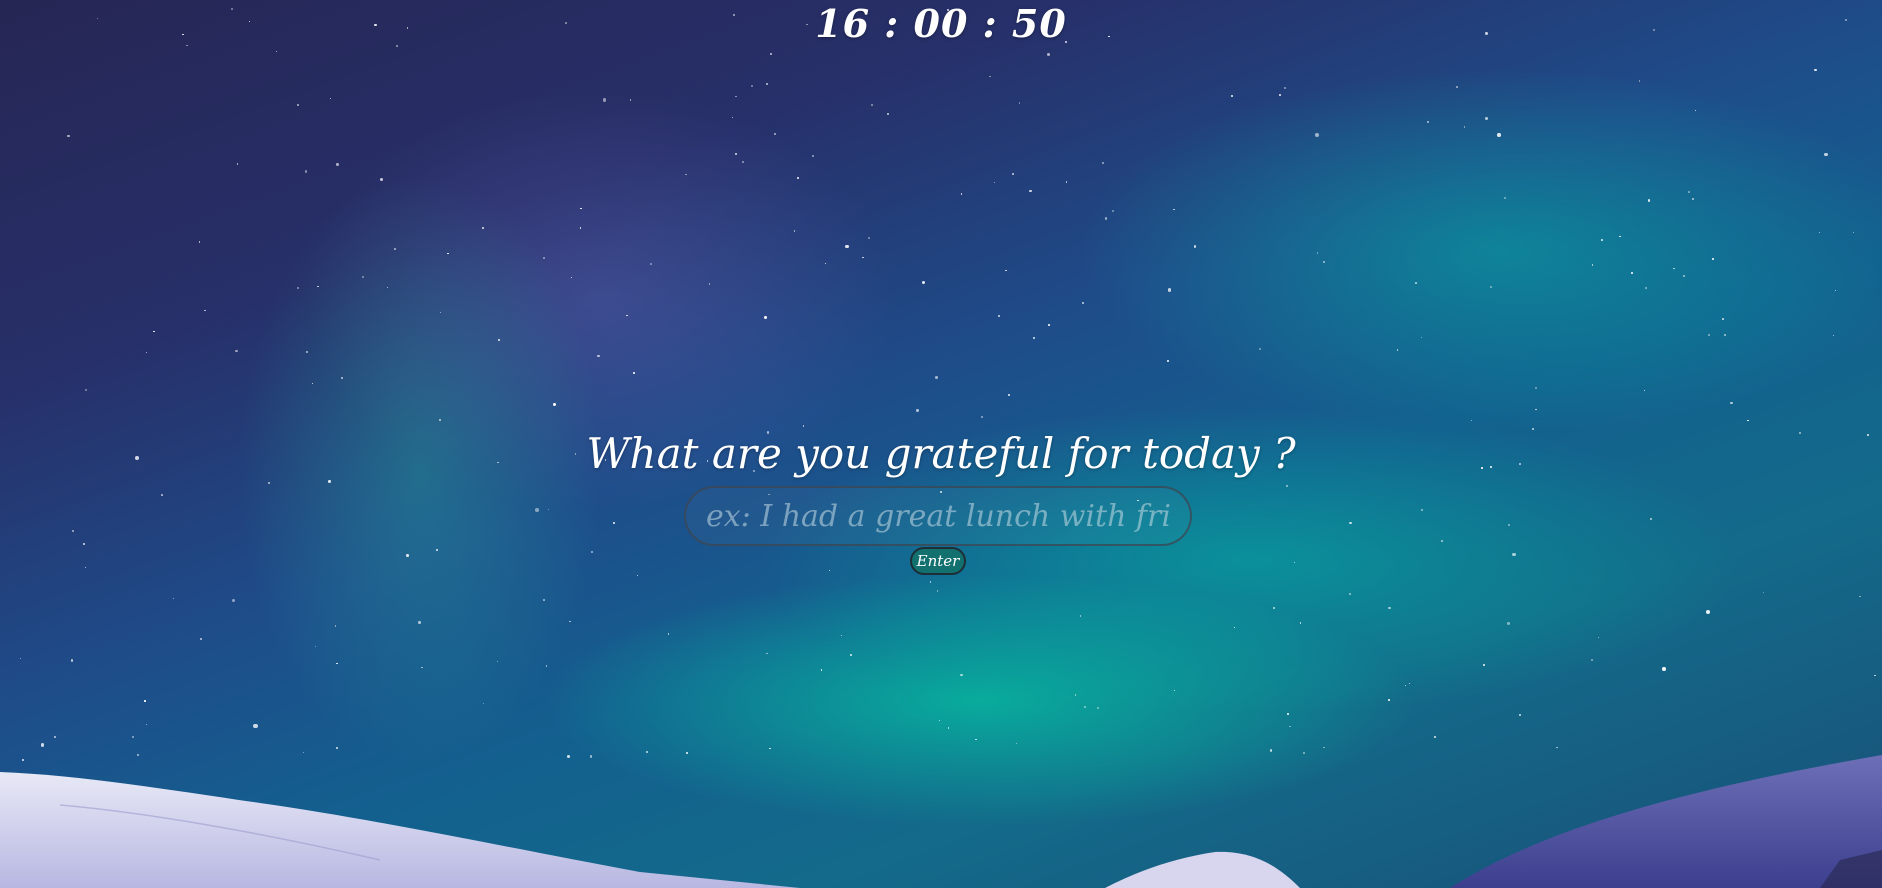 This screenshot has height=888, width=1882. What do you see at coordinates (938, 516) in the screenshot?
I see `gratitude-input` at bounding box center [938, 516].